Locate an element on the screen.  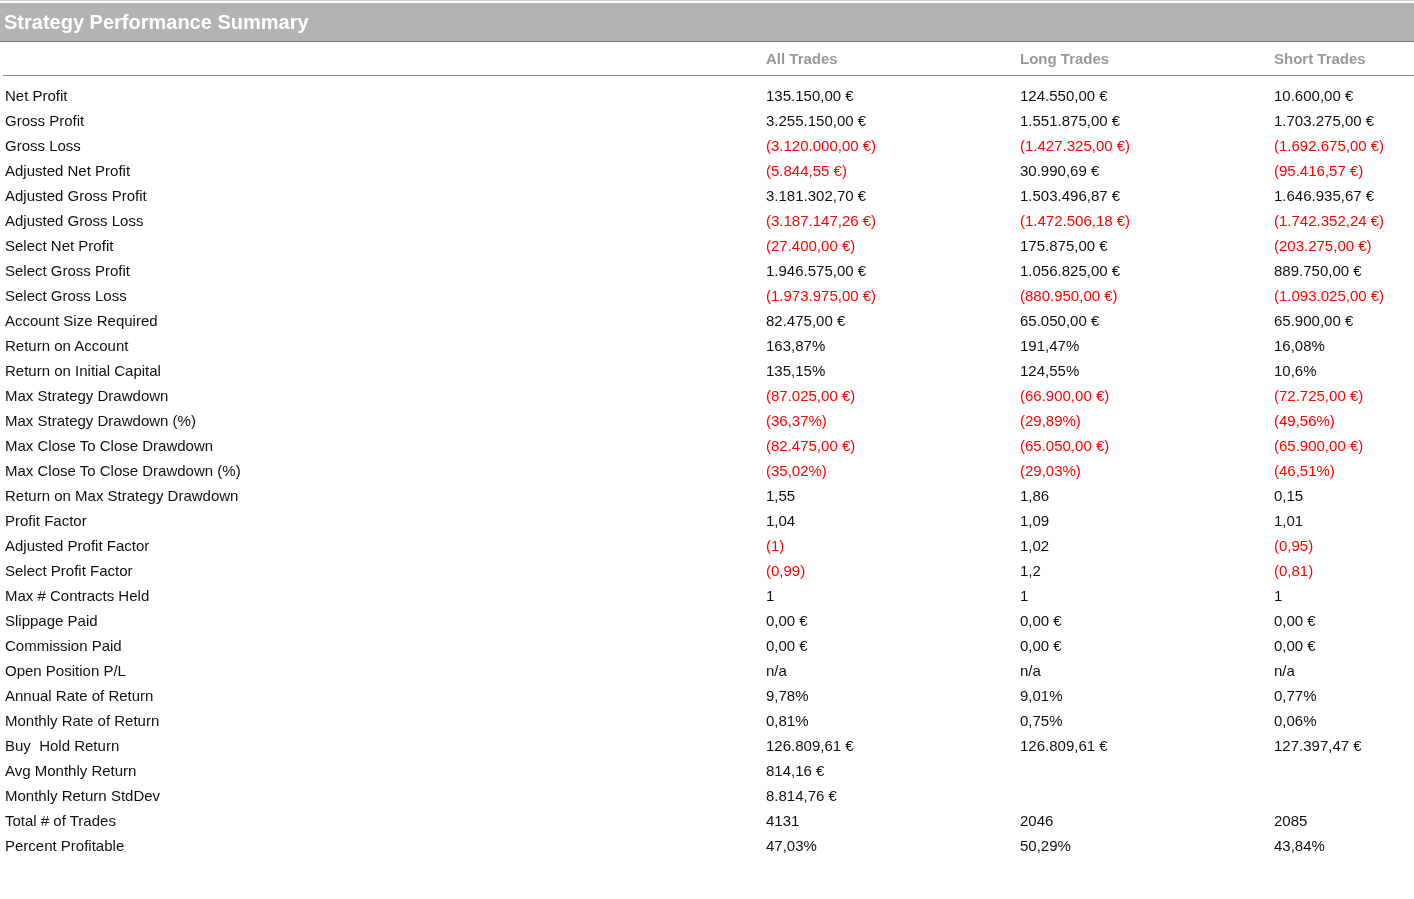
metric-value: 1.551.875,00 € is located at coordinates (1071, 121).